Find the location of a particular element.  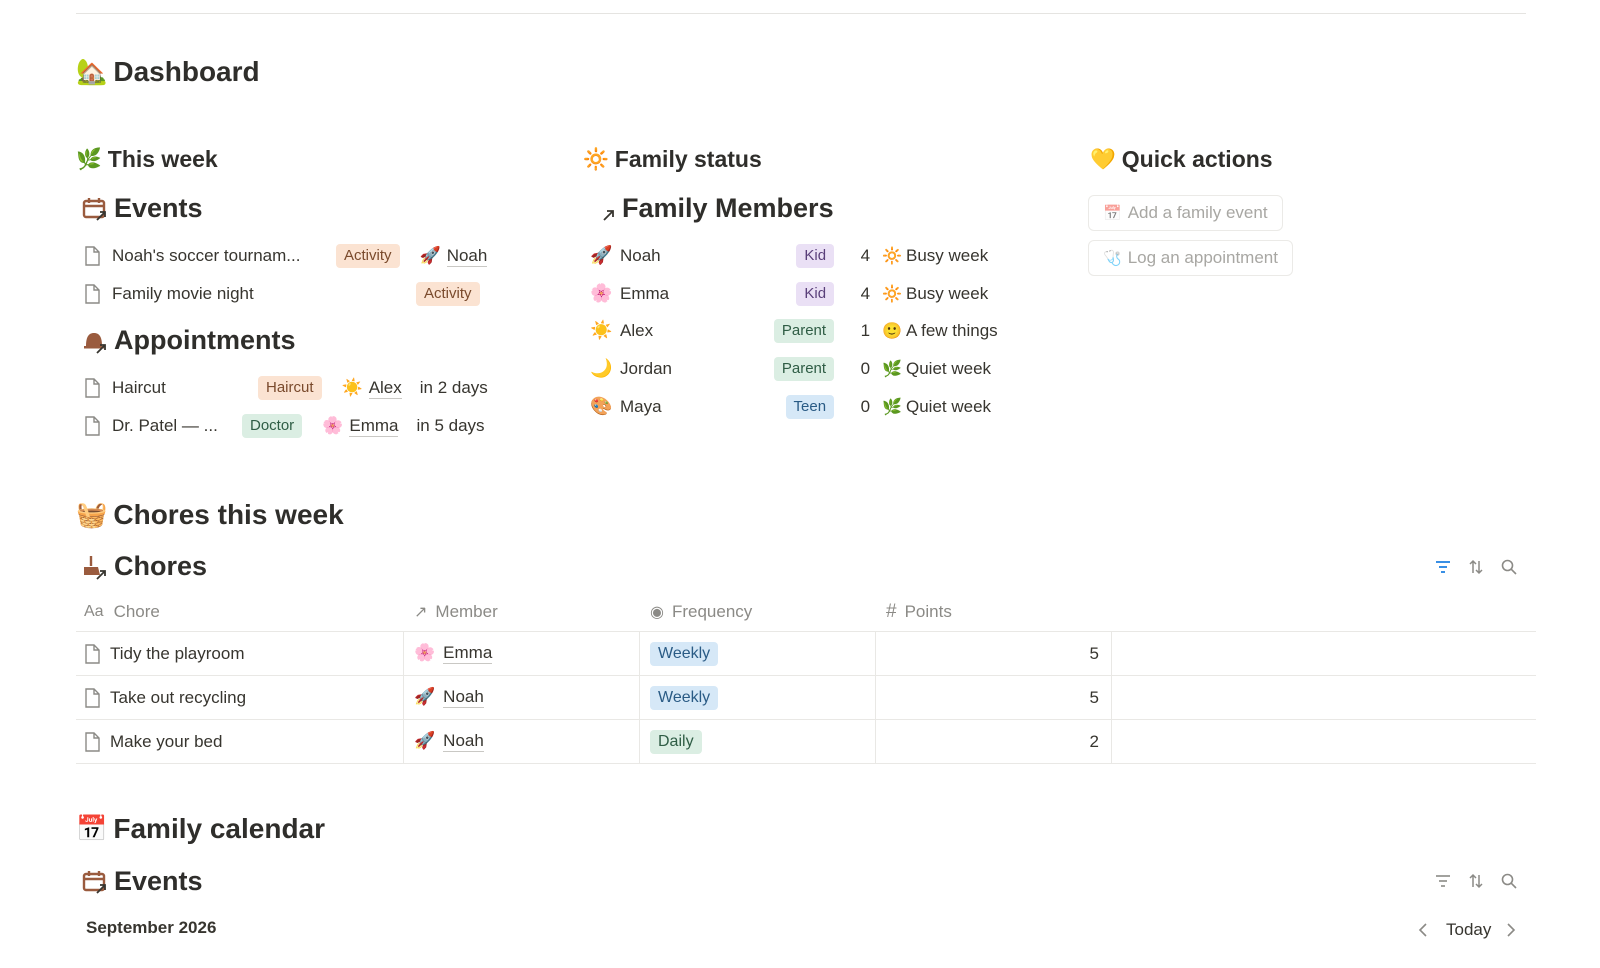

table-row: Tidy the playroom 🌸 Emma Weekly 5 is located at coordinates (806, 654).